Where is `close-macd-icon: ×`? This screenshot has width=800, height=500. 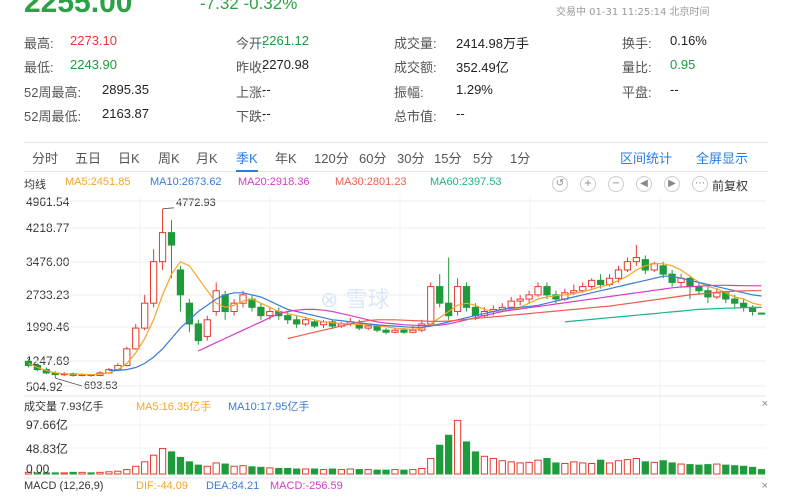
close-macd-icon: × is located at coordinates (765, 486).